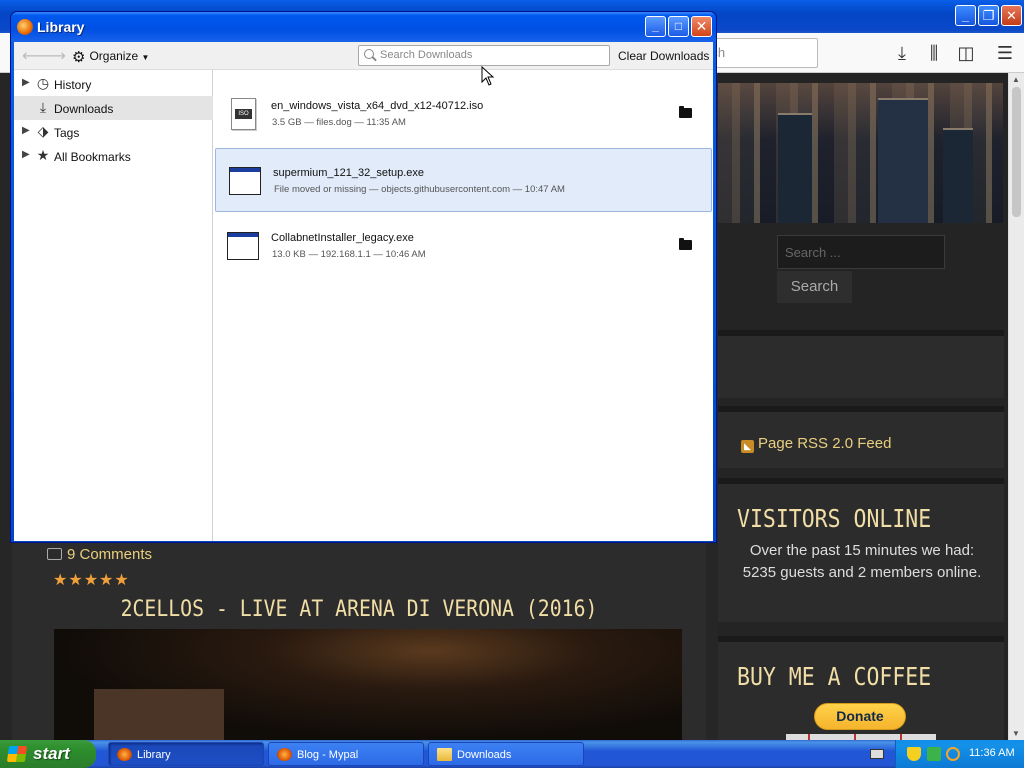 This screenshot has height=768, width=1024. What do you see at coordinates (506, 754) in the screenshot?
I see `task-downloads: Downloads` at bounding box center [506, 754].